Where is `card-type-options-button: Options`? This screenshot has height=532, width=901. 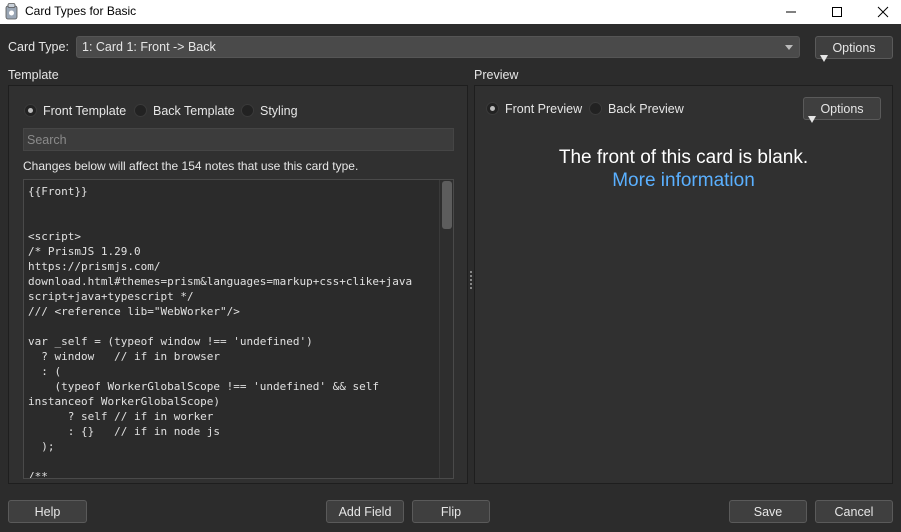 card-type-options-button: Options is located at coordinates (854, 49).